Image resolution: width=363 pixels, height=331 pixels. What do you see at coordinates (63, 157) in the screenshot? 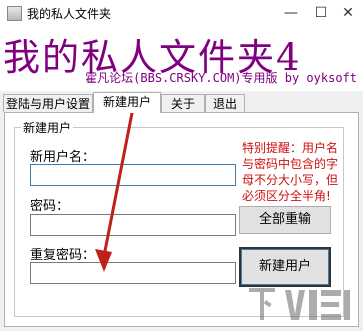
I see `username-label: 新用户名：` at bounding box center [63, 157].